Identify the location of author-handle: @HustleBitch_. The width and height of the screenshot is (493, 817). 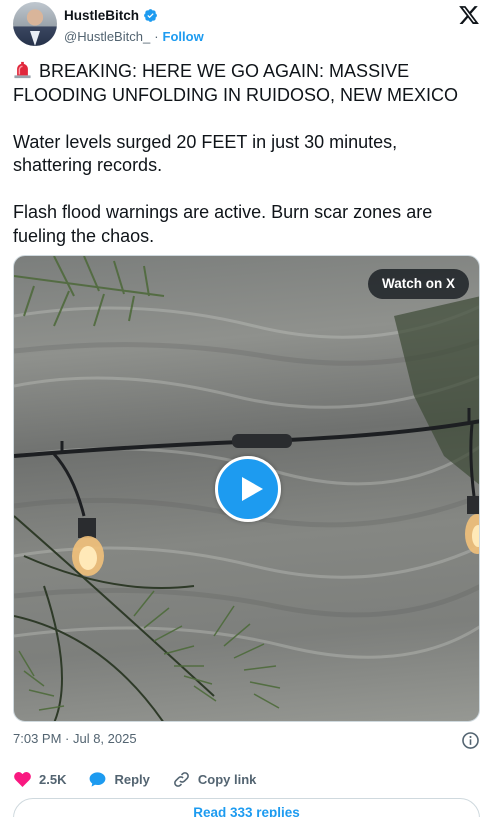
(107, 36).